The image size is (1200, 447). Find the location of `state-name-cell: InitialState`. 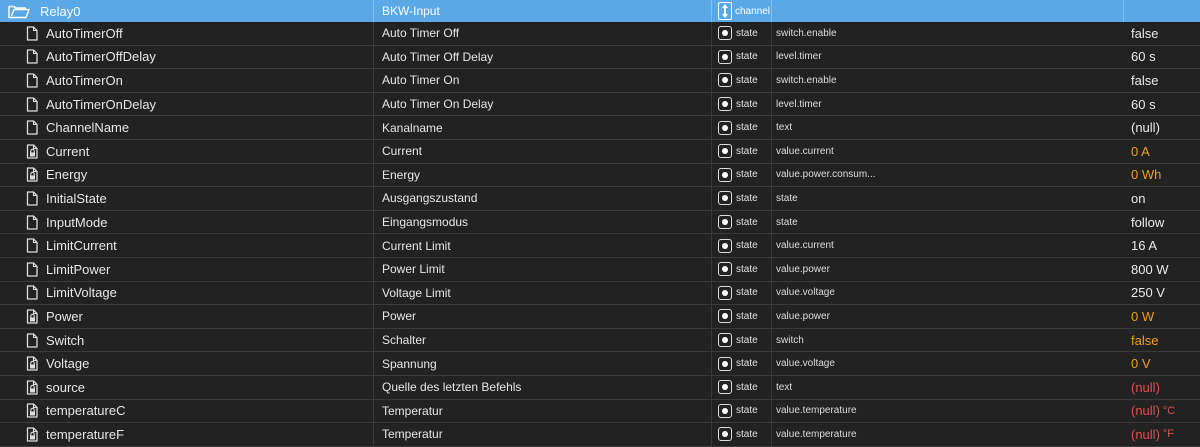

state-name-cell: InitialState is located at coordinates (187, 198).